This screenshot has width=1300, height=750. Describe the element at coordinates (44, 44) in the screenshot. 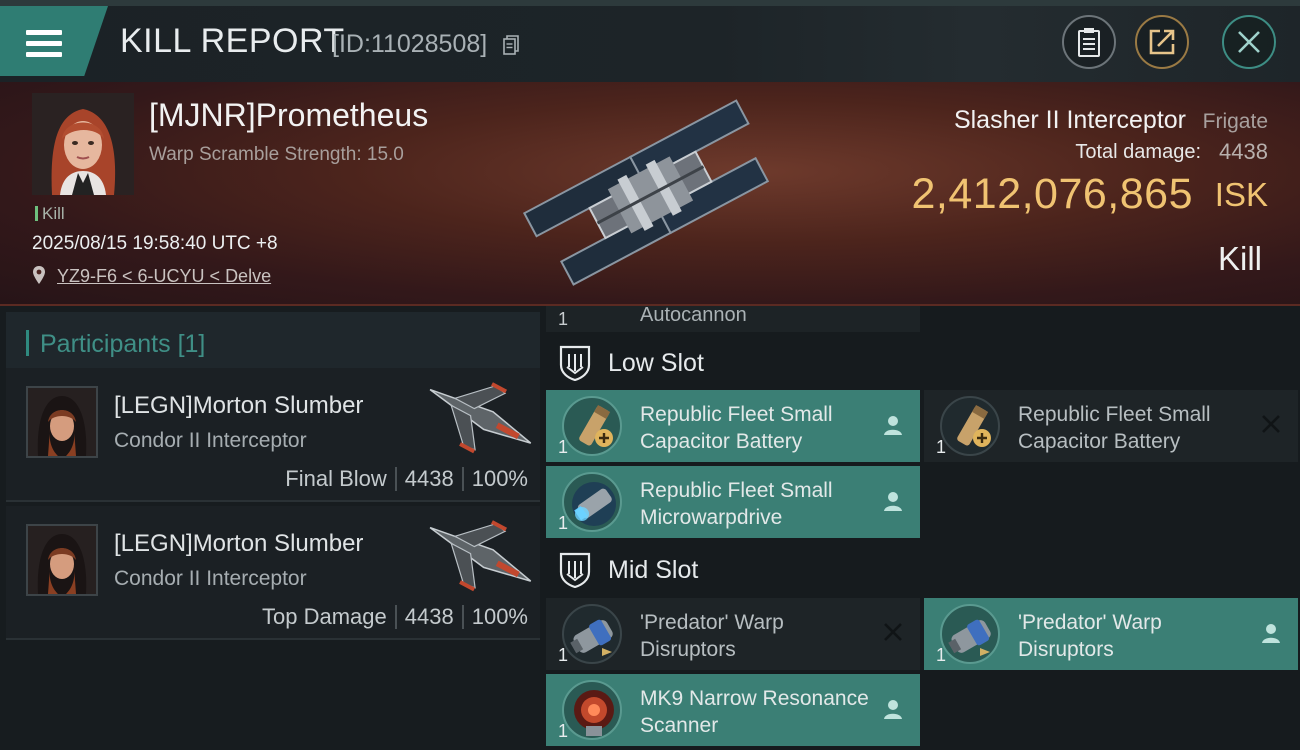

I see `menu-icon` at that location.